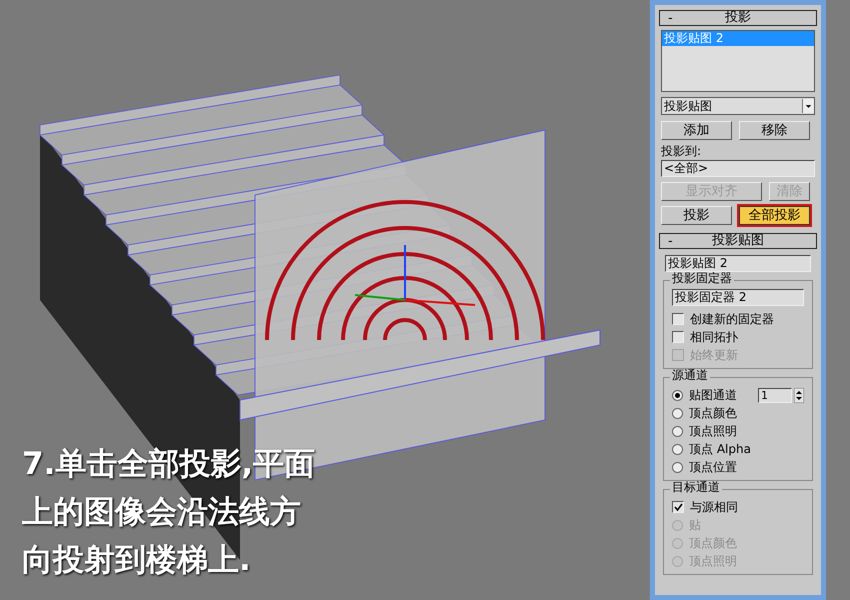 This screenshot has width=850, height=600. What do you see at coordinates (799, 395) in the screenshot?
I see `spinner-arrows-icon` at bounding box center [799, 395].